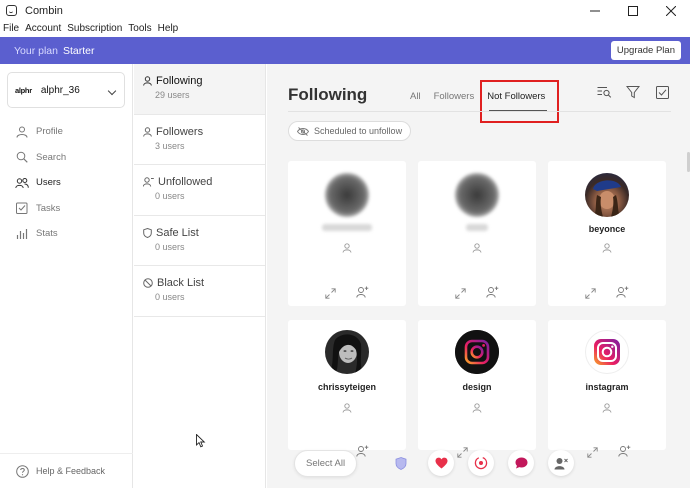 Image resolution: width=690 pixels, height=488 pixels. I want to click on list-item-unfollowed: Unfollowed 0 users, so click(199, 190).